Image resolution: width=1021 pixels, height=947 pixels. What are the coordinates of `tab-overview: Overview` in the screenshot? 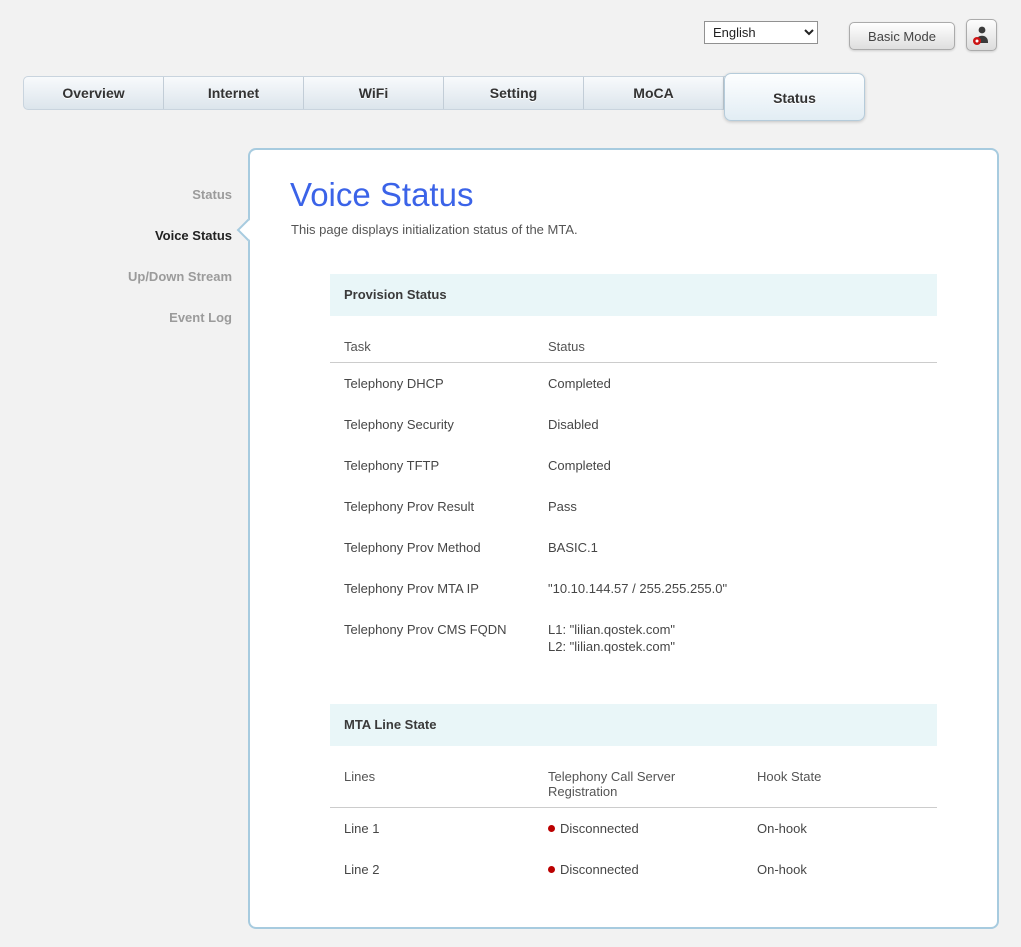 It's located at (94, 93).